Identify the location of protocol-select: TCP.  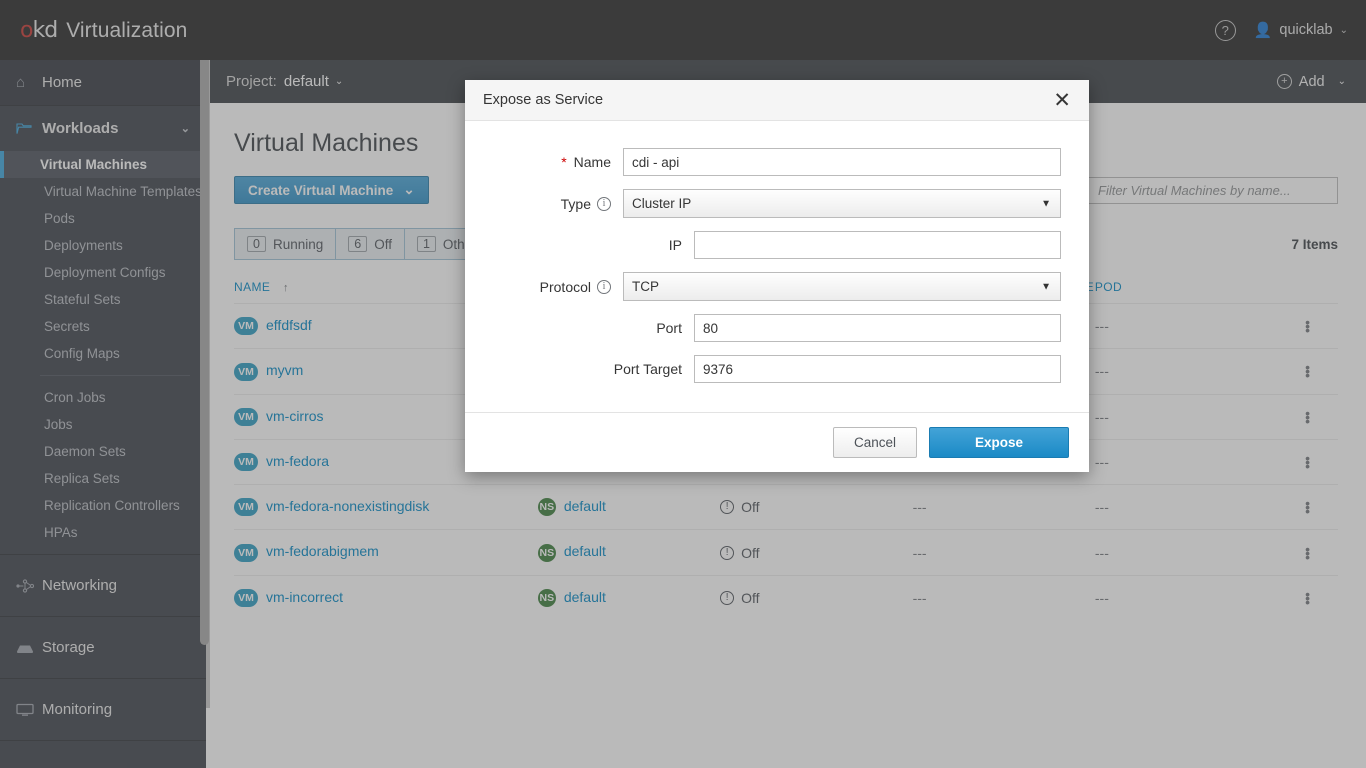
(842, 286).